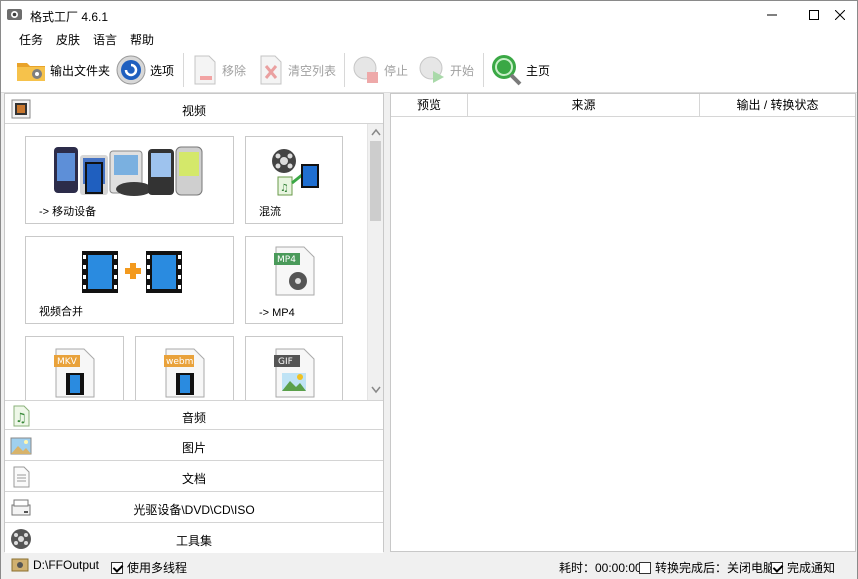 This screenshot has width=858, height=579. I want to click on gif-badge: GIF, so click(285, 362).